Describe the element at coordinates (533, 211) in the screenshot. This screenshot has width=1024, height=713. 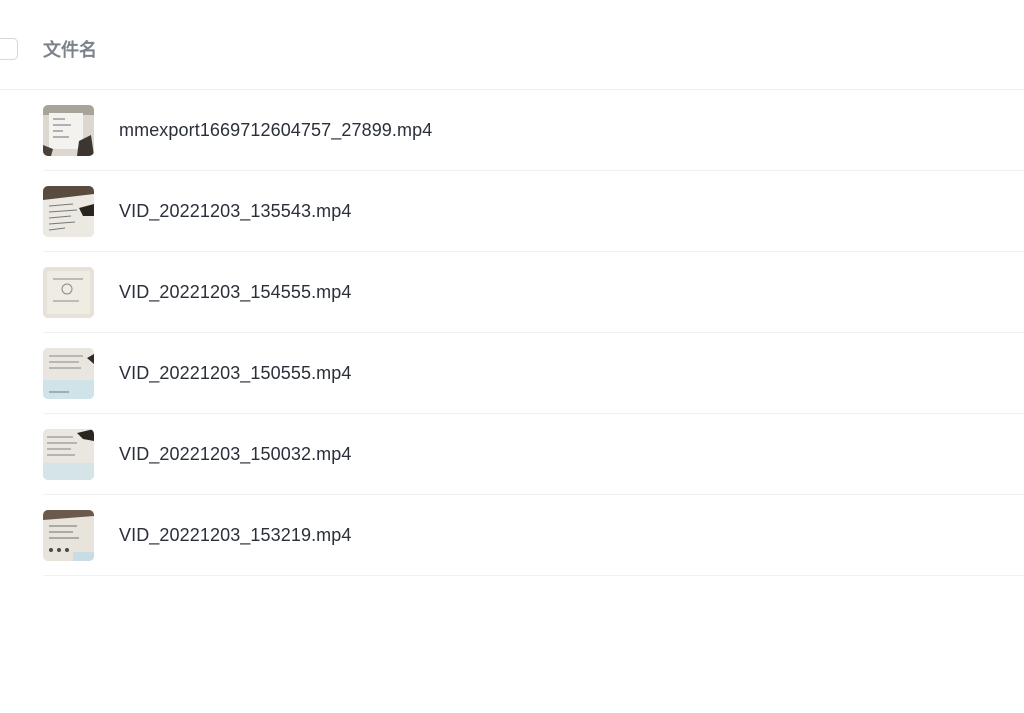
I see `file-row: VID_20221203_135543.mp4` at that location.